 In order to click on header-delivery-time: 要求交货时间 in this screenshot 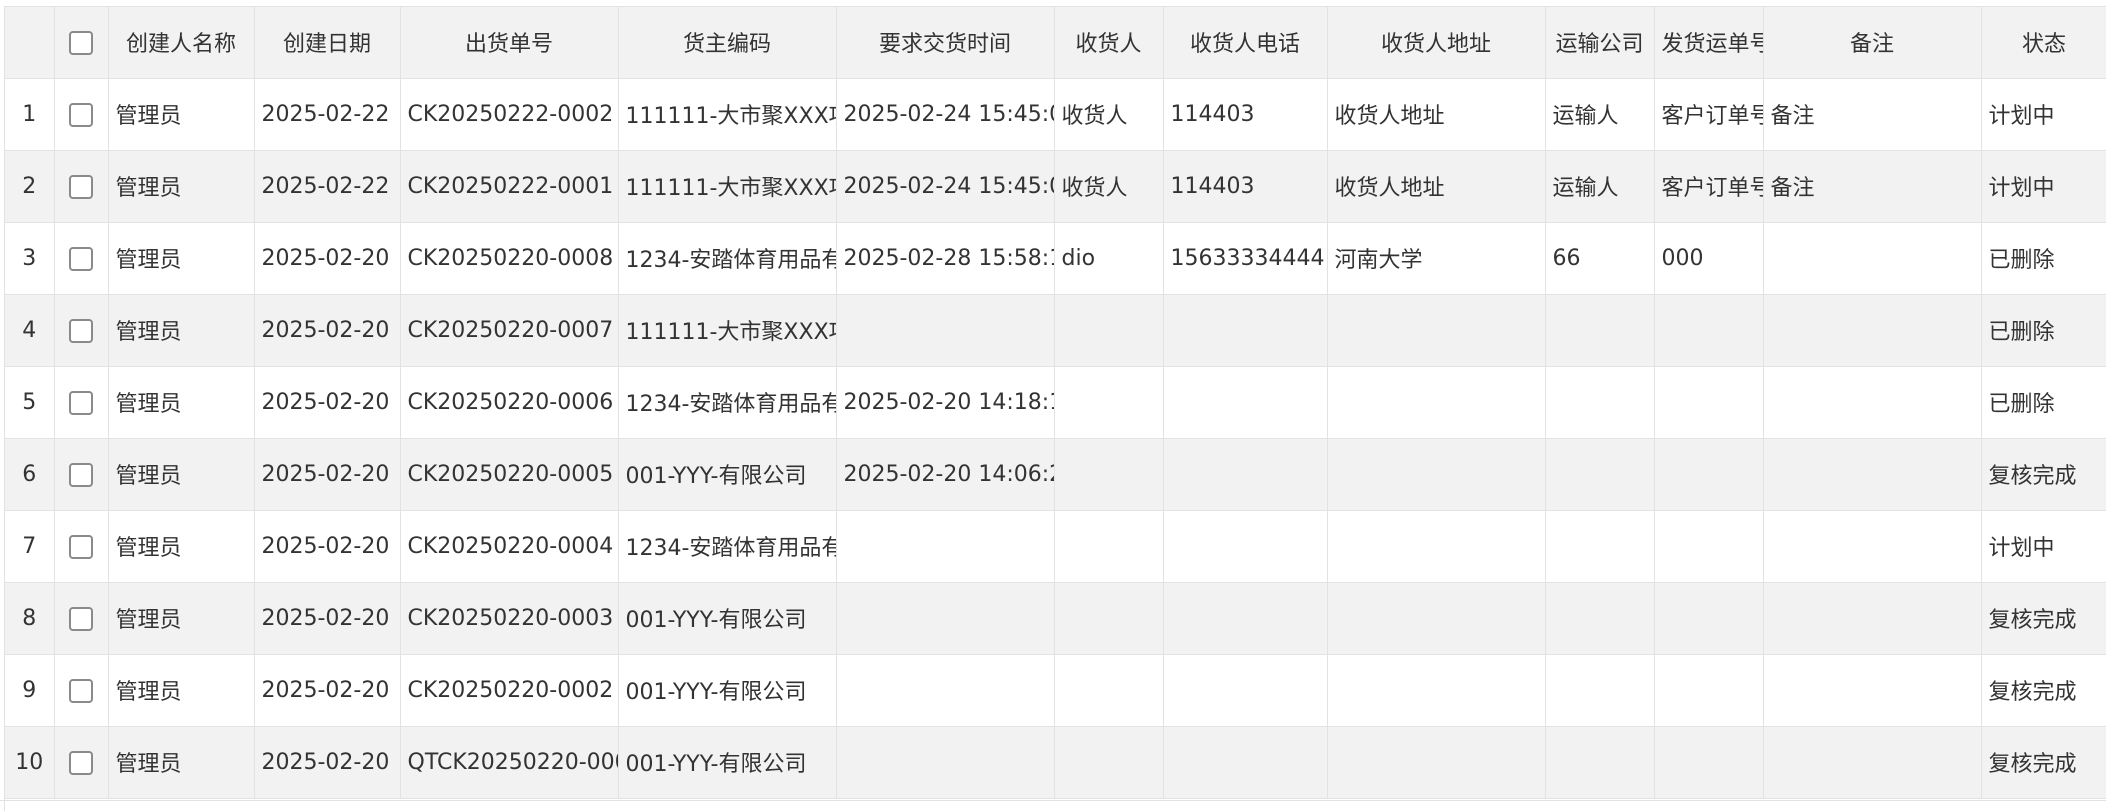, I will do `click(945, 43)`.